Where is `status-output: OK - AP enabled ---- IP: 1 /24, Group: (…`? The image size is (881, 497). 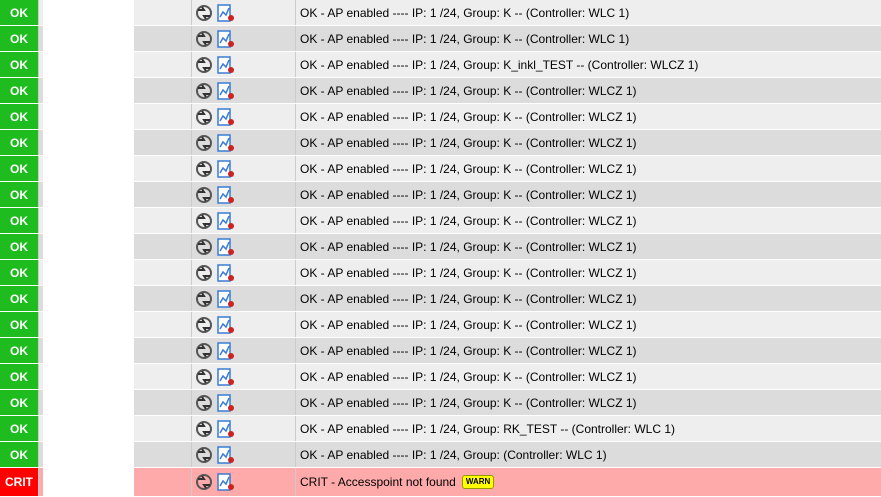
status-output: OK - AP enabled ---- IP: 1 /24, Group: (… is located at coordinates (588, 454).